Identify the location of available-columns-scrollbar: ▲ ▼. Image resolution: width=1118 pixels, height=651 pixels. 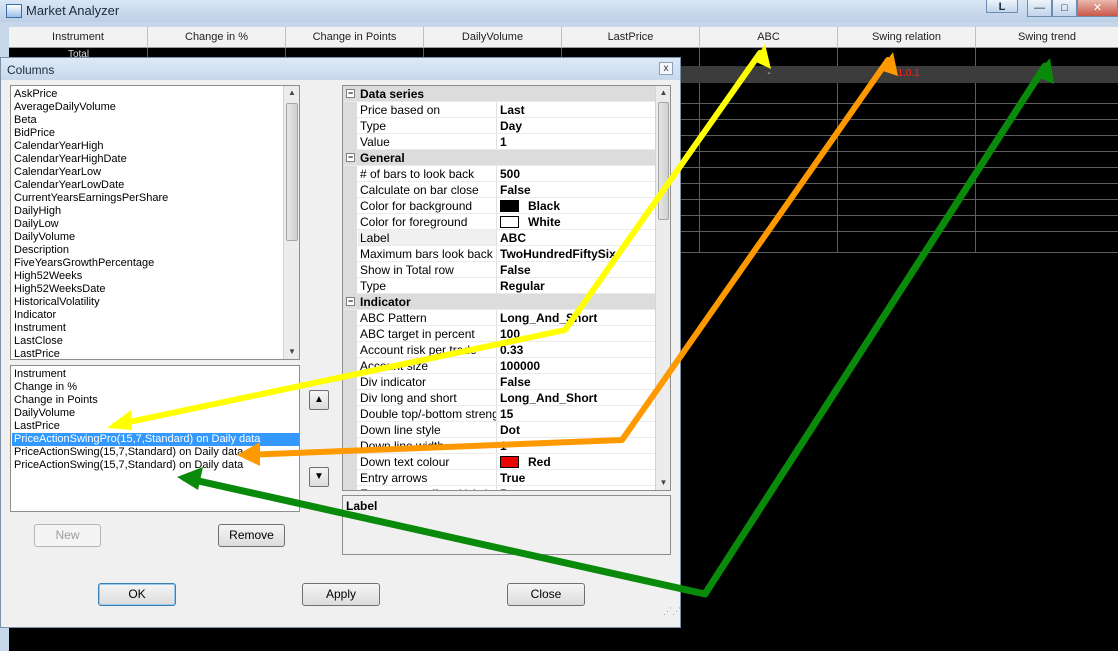
(291, 222).